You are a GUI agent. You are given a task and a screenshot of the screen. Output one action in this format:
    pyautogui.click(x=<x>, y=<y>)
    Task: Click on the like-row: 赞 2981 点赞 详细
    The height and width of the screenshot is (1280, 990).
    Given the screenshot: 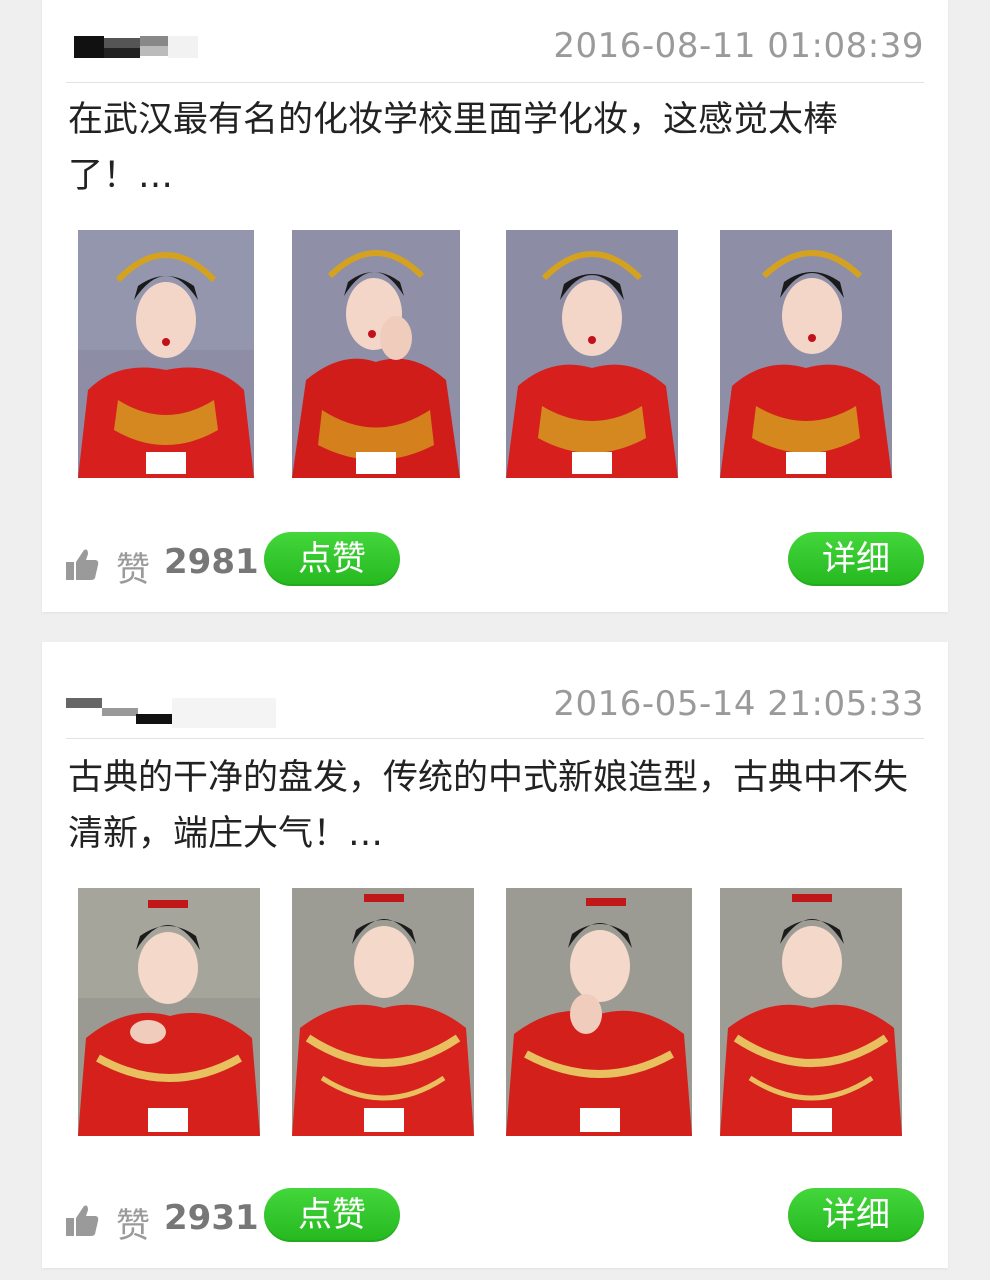 What is the action you would take?
    pyautogui.click(x=494, y=562)
    